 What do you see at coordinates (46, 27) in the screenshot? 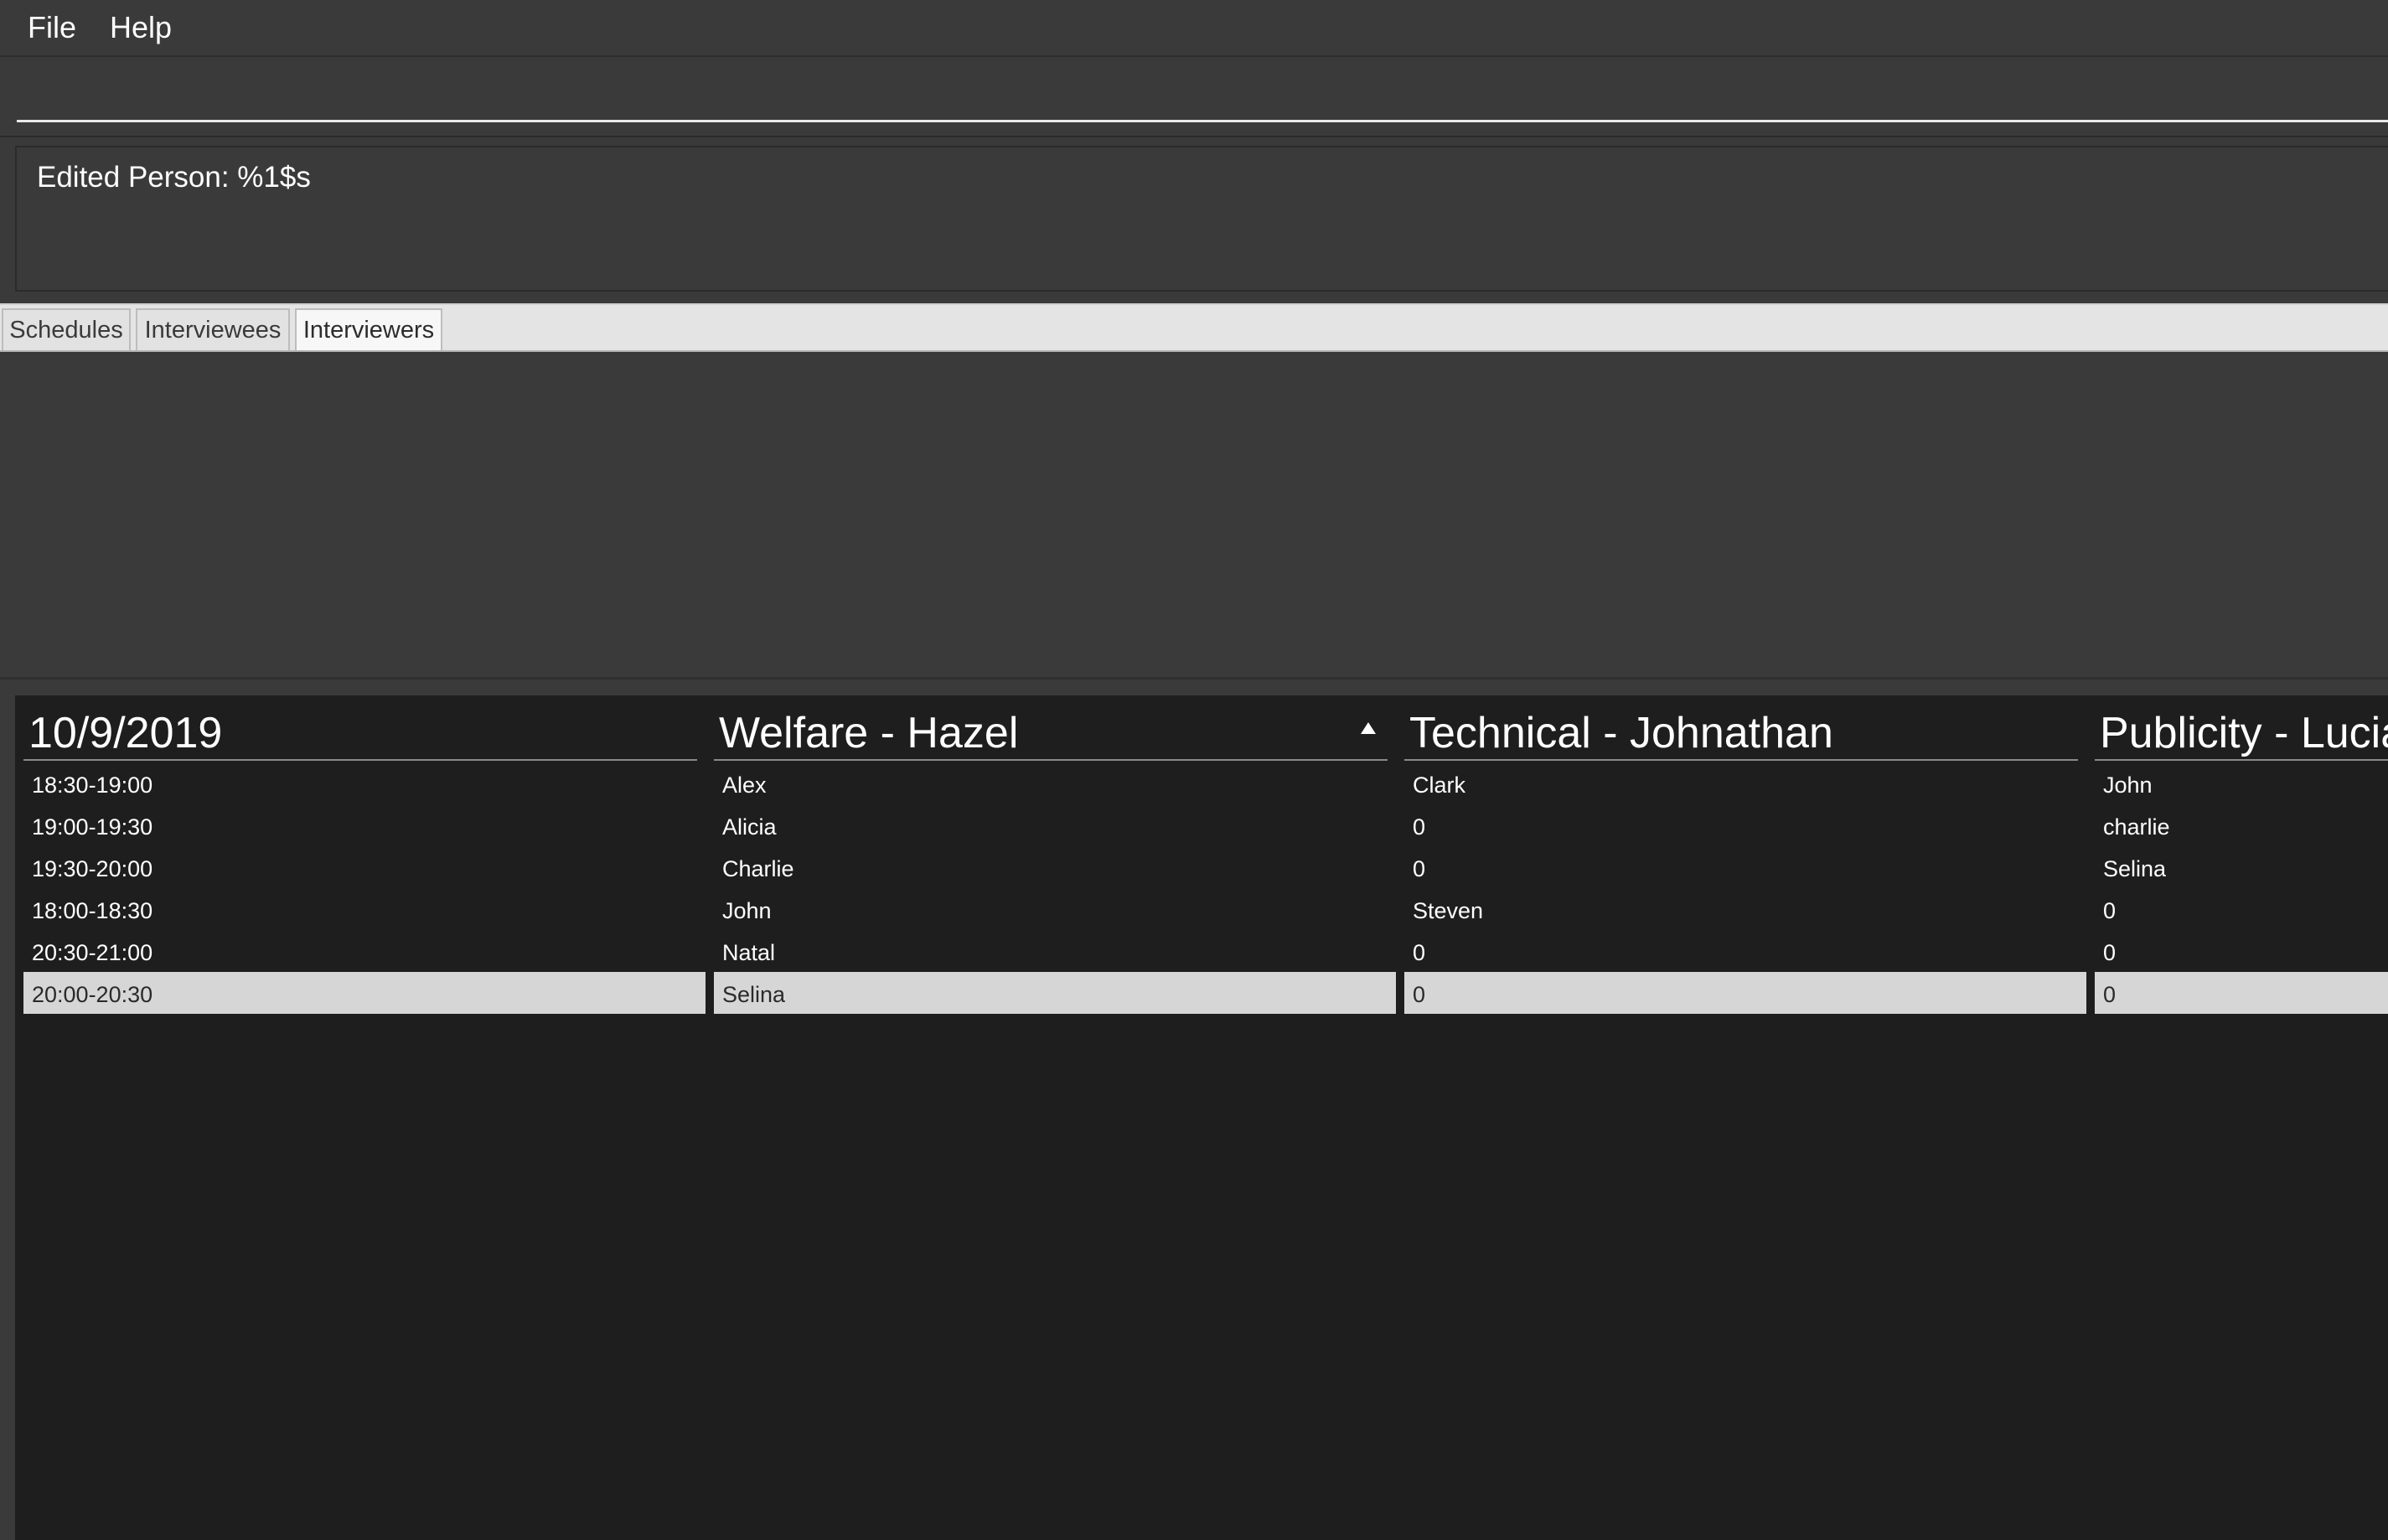
I see `menu-file: File` at bounding box center [46, 27].